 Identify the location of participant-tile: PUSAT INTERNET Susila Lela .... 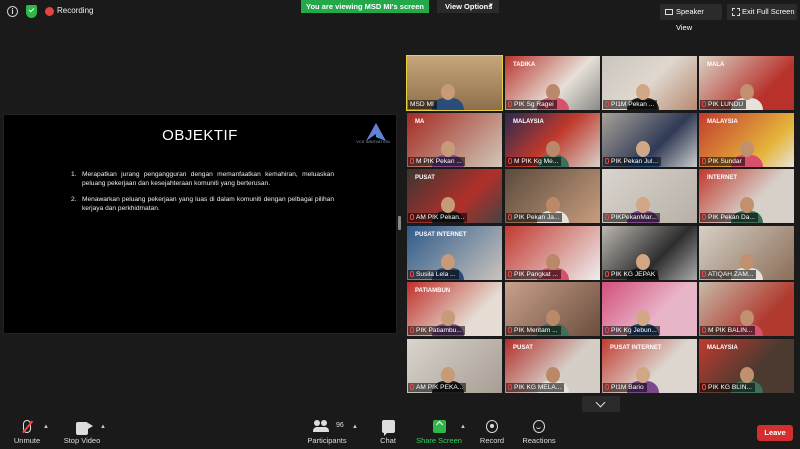
(454, 253).